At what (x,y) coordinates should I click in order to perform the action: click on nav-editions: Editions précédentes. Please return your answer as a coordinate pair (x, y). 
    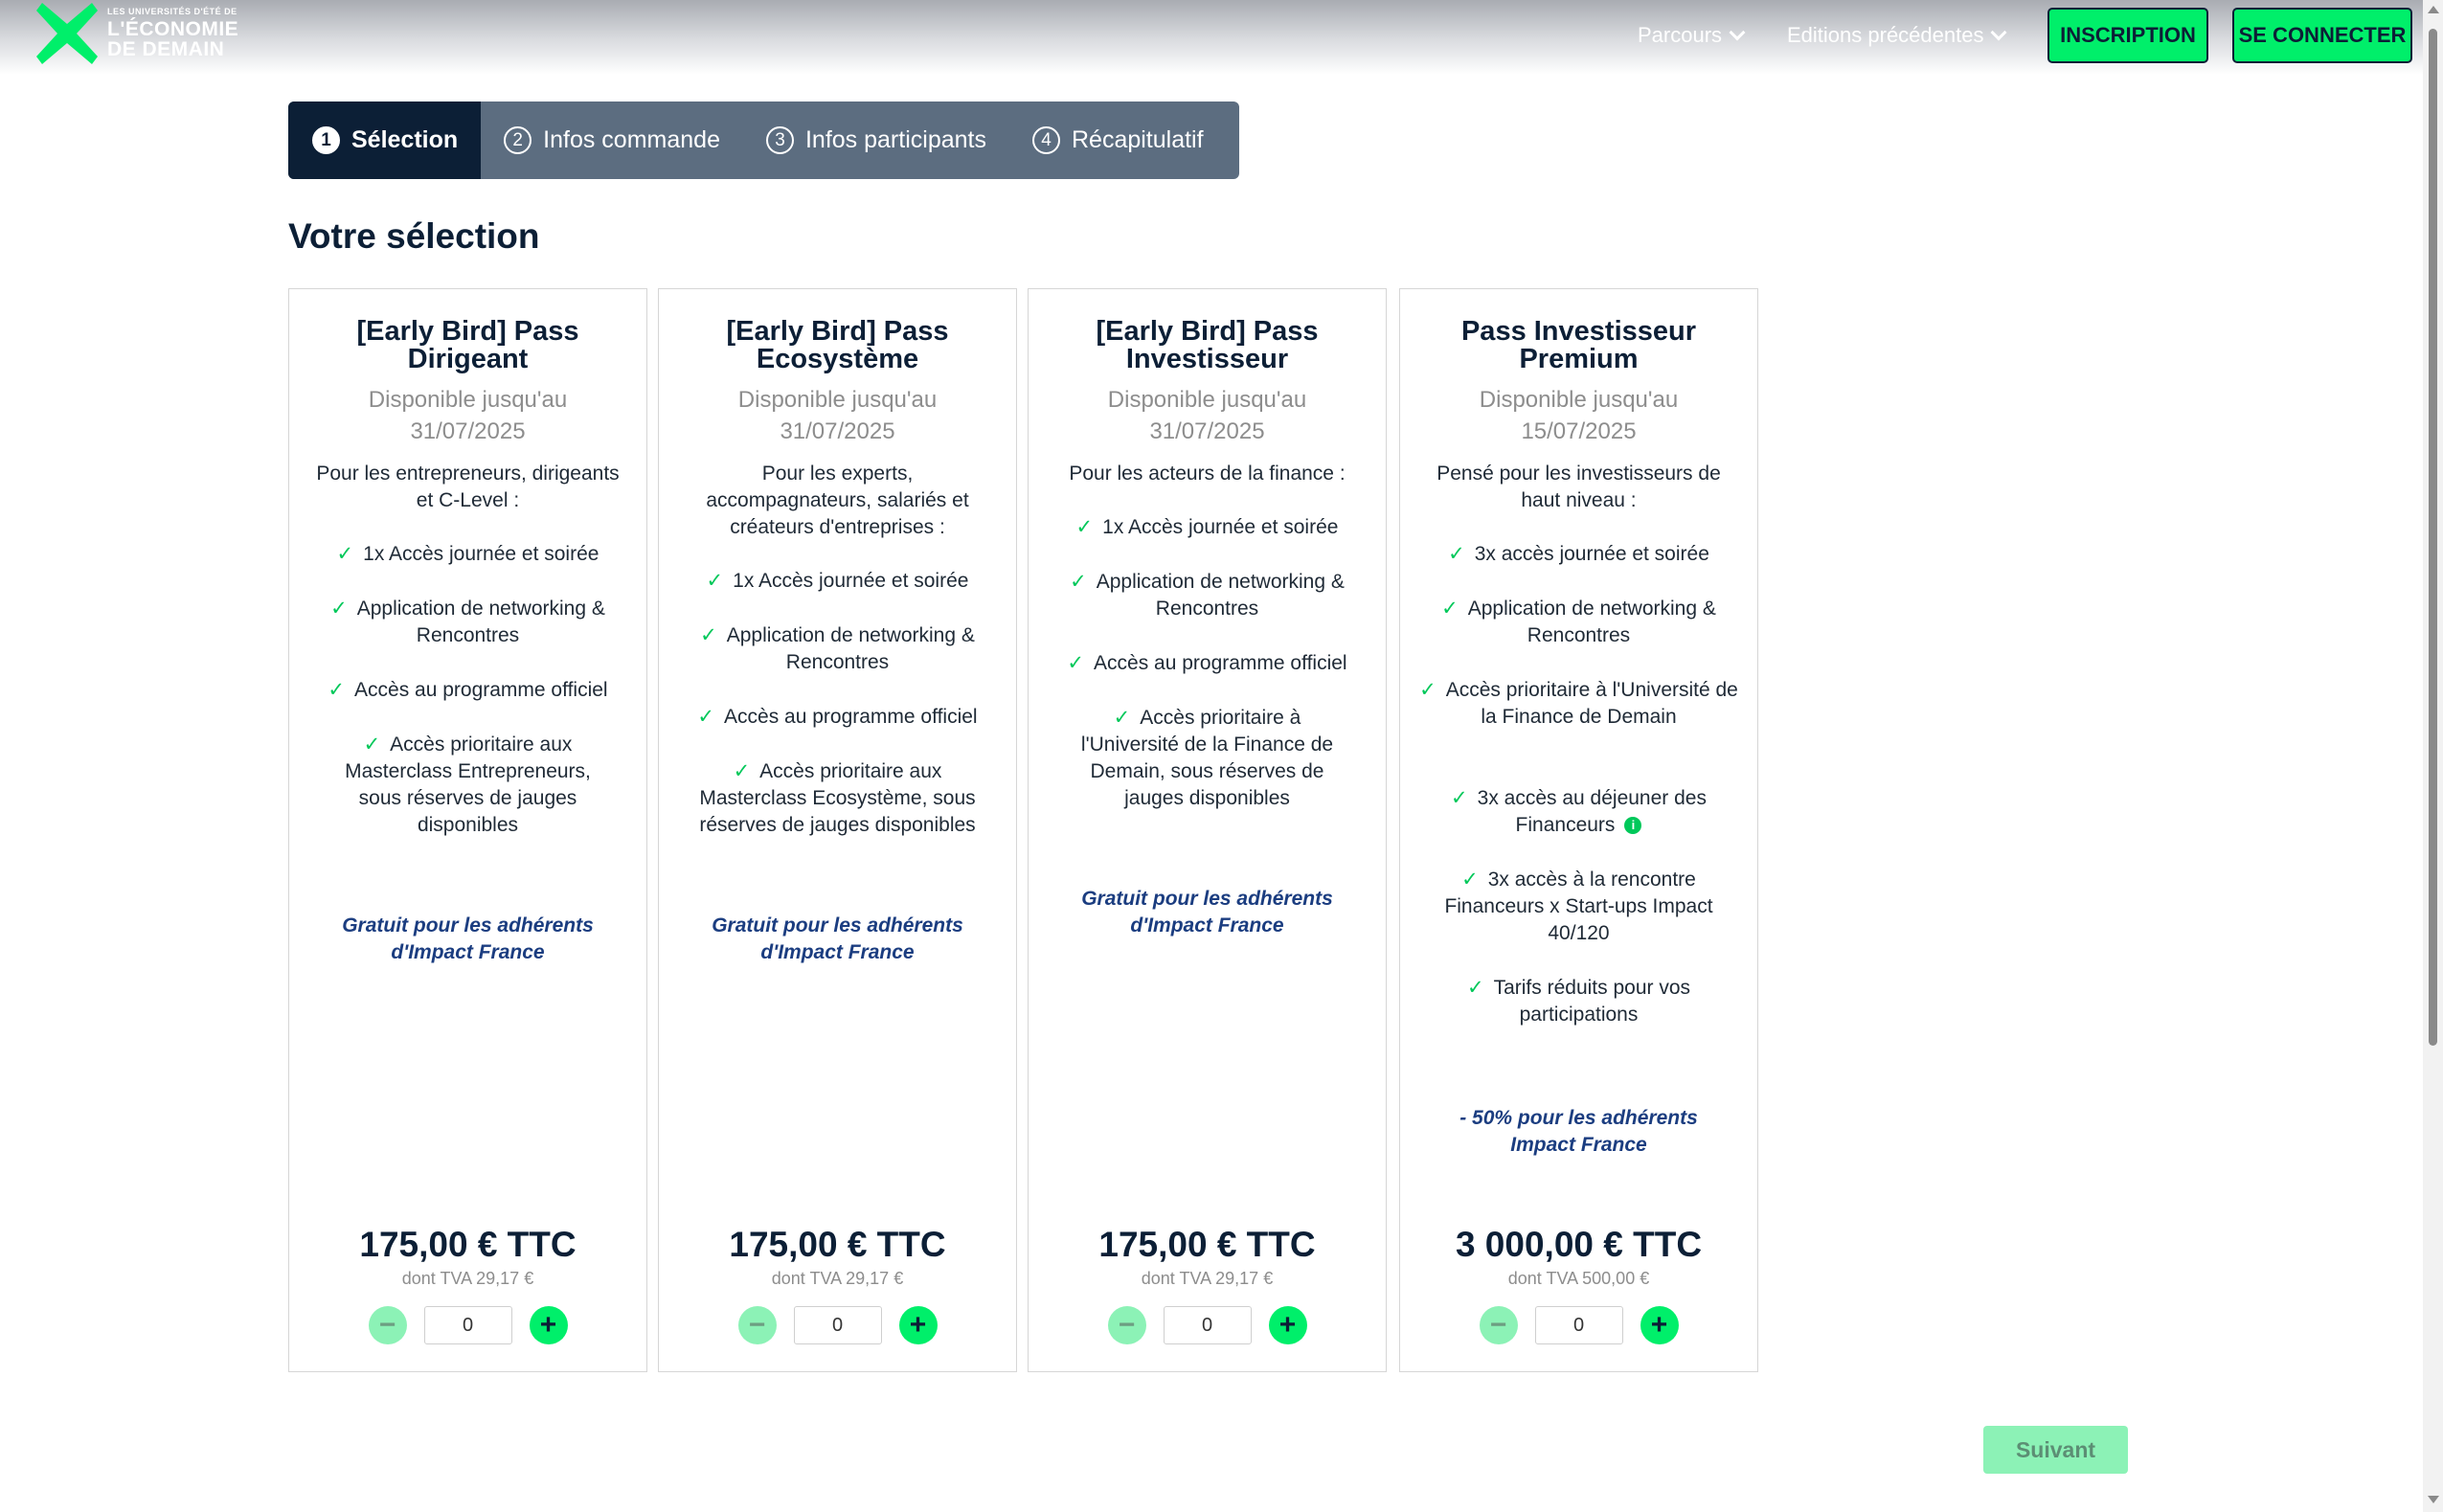
    Looking at the image, I should click on (1897, 35).